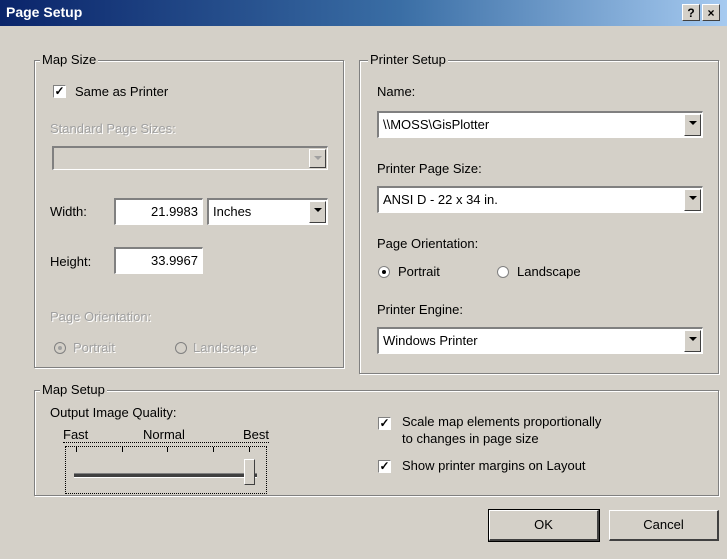 Image resolution: width=727 pixels, height=559 pixels. Describe the element at coordinates (502, 421) in the screenshot. I see `scale-elements-label-line1: Scale map elements proportionally` at that location.